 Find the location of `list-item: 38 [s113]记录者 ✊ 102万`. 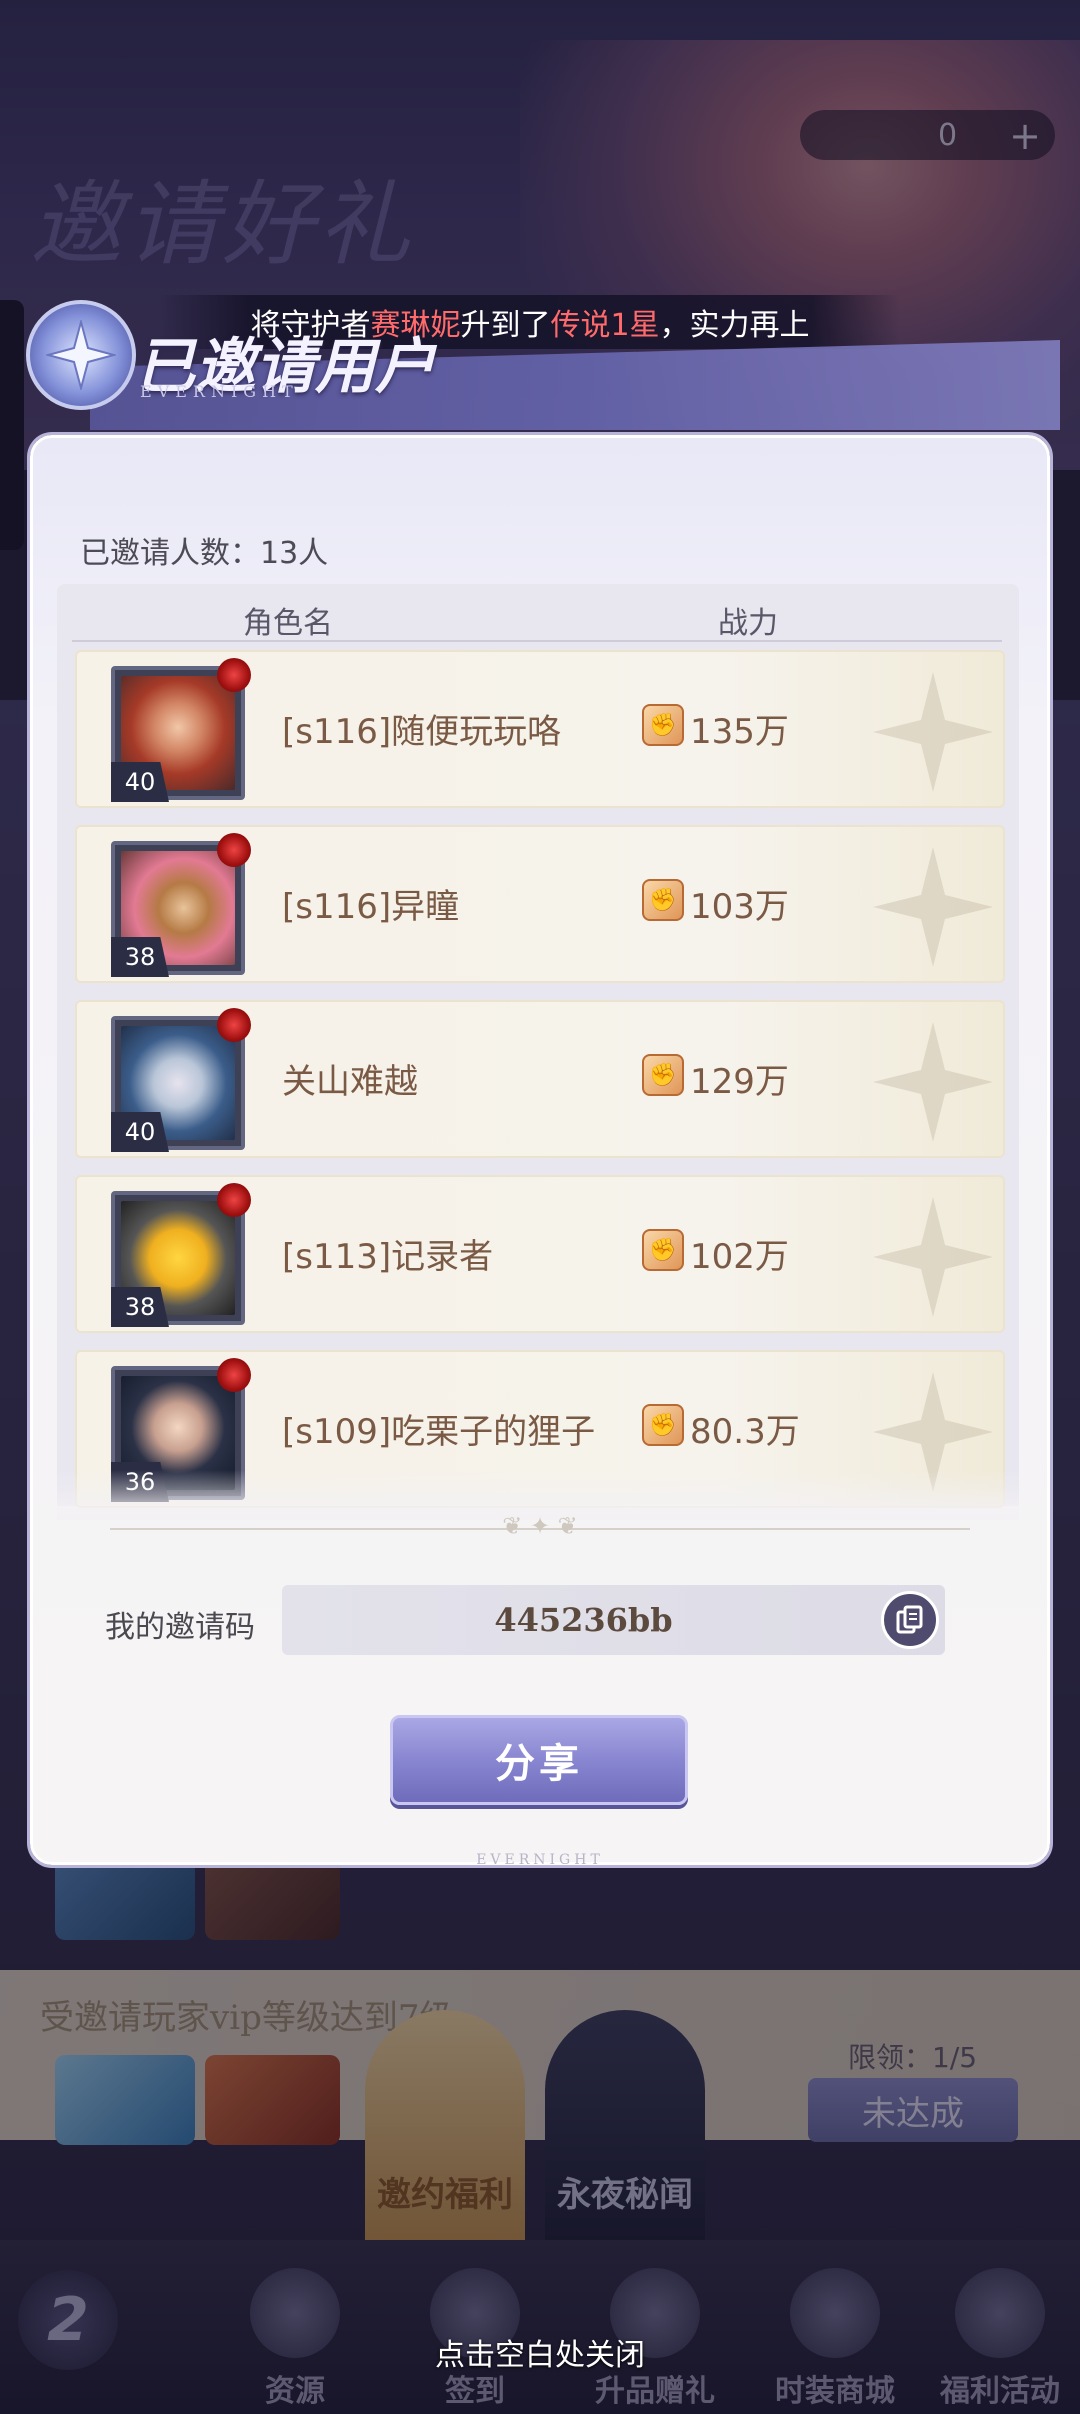

list-item: 38 [s113]记录者 ✊ 102万 is located at coordinates (540, 1254).